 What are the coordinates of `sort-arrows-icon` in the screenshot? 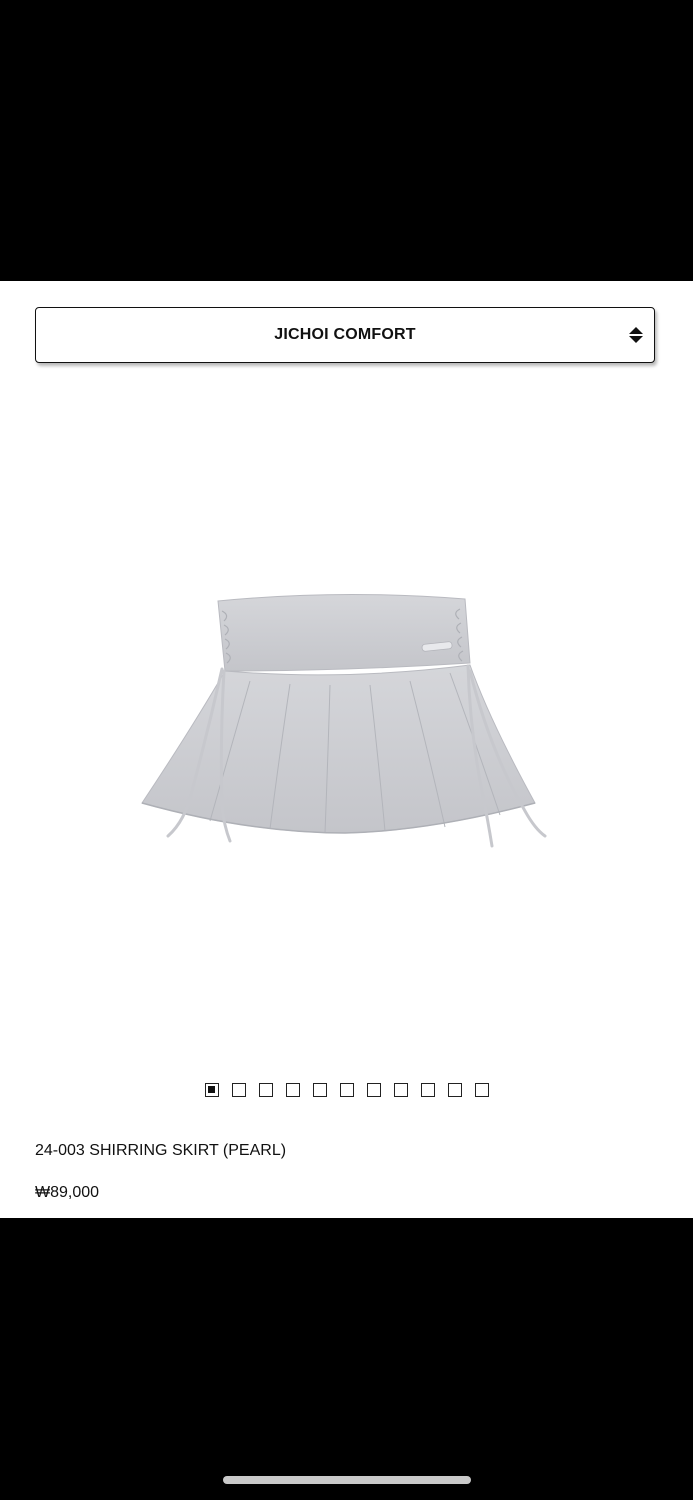 It's located at (636, 335).